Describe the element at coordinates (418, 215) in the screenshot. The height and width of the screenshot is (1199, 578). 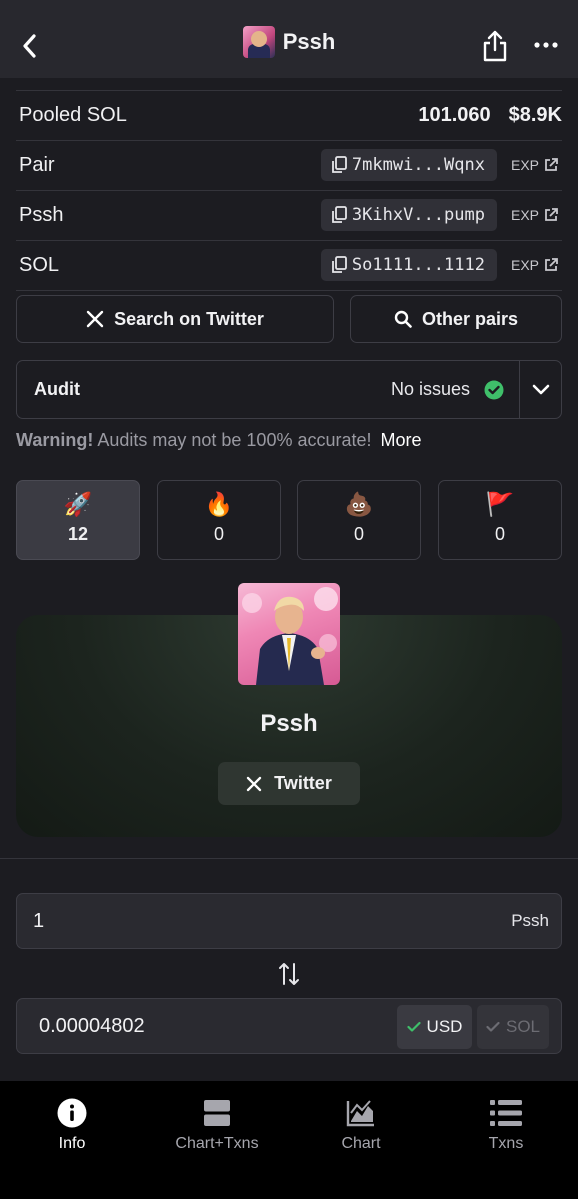
I see `token-address: 3KihxV...pump` at that location.